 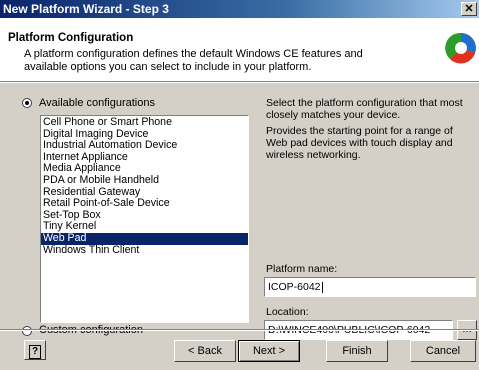 I want to click on available-configurations-label: Available configurations, so click(x=97, y=103).